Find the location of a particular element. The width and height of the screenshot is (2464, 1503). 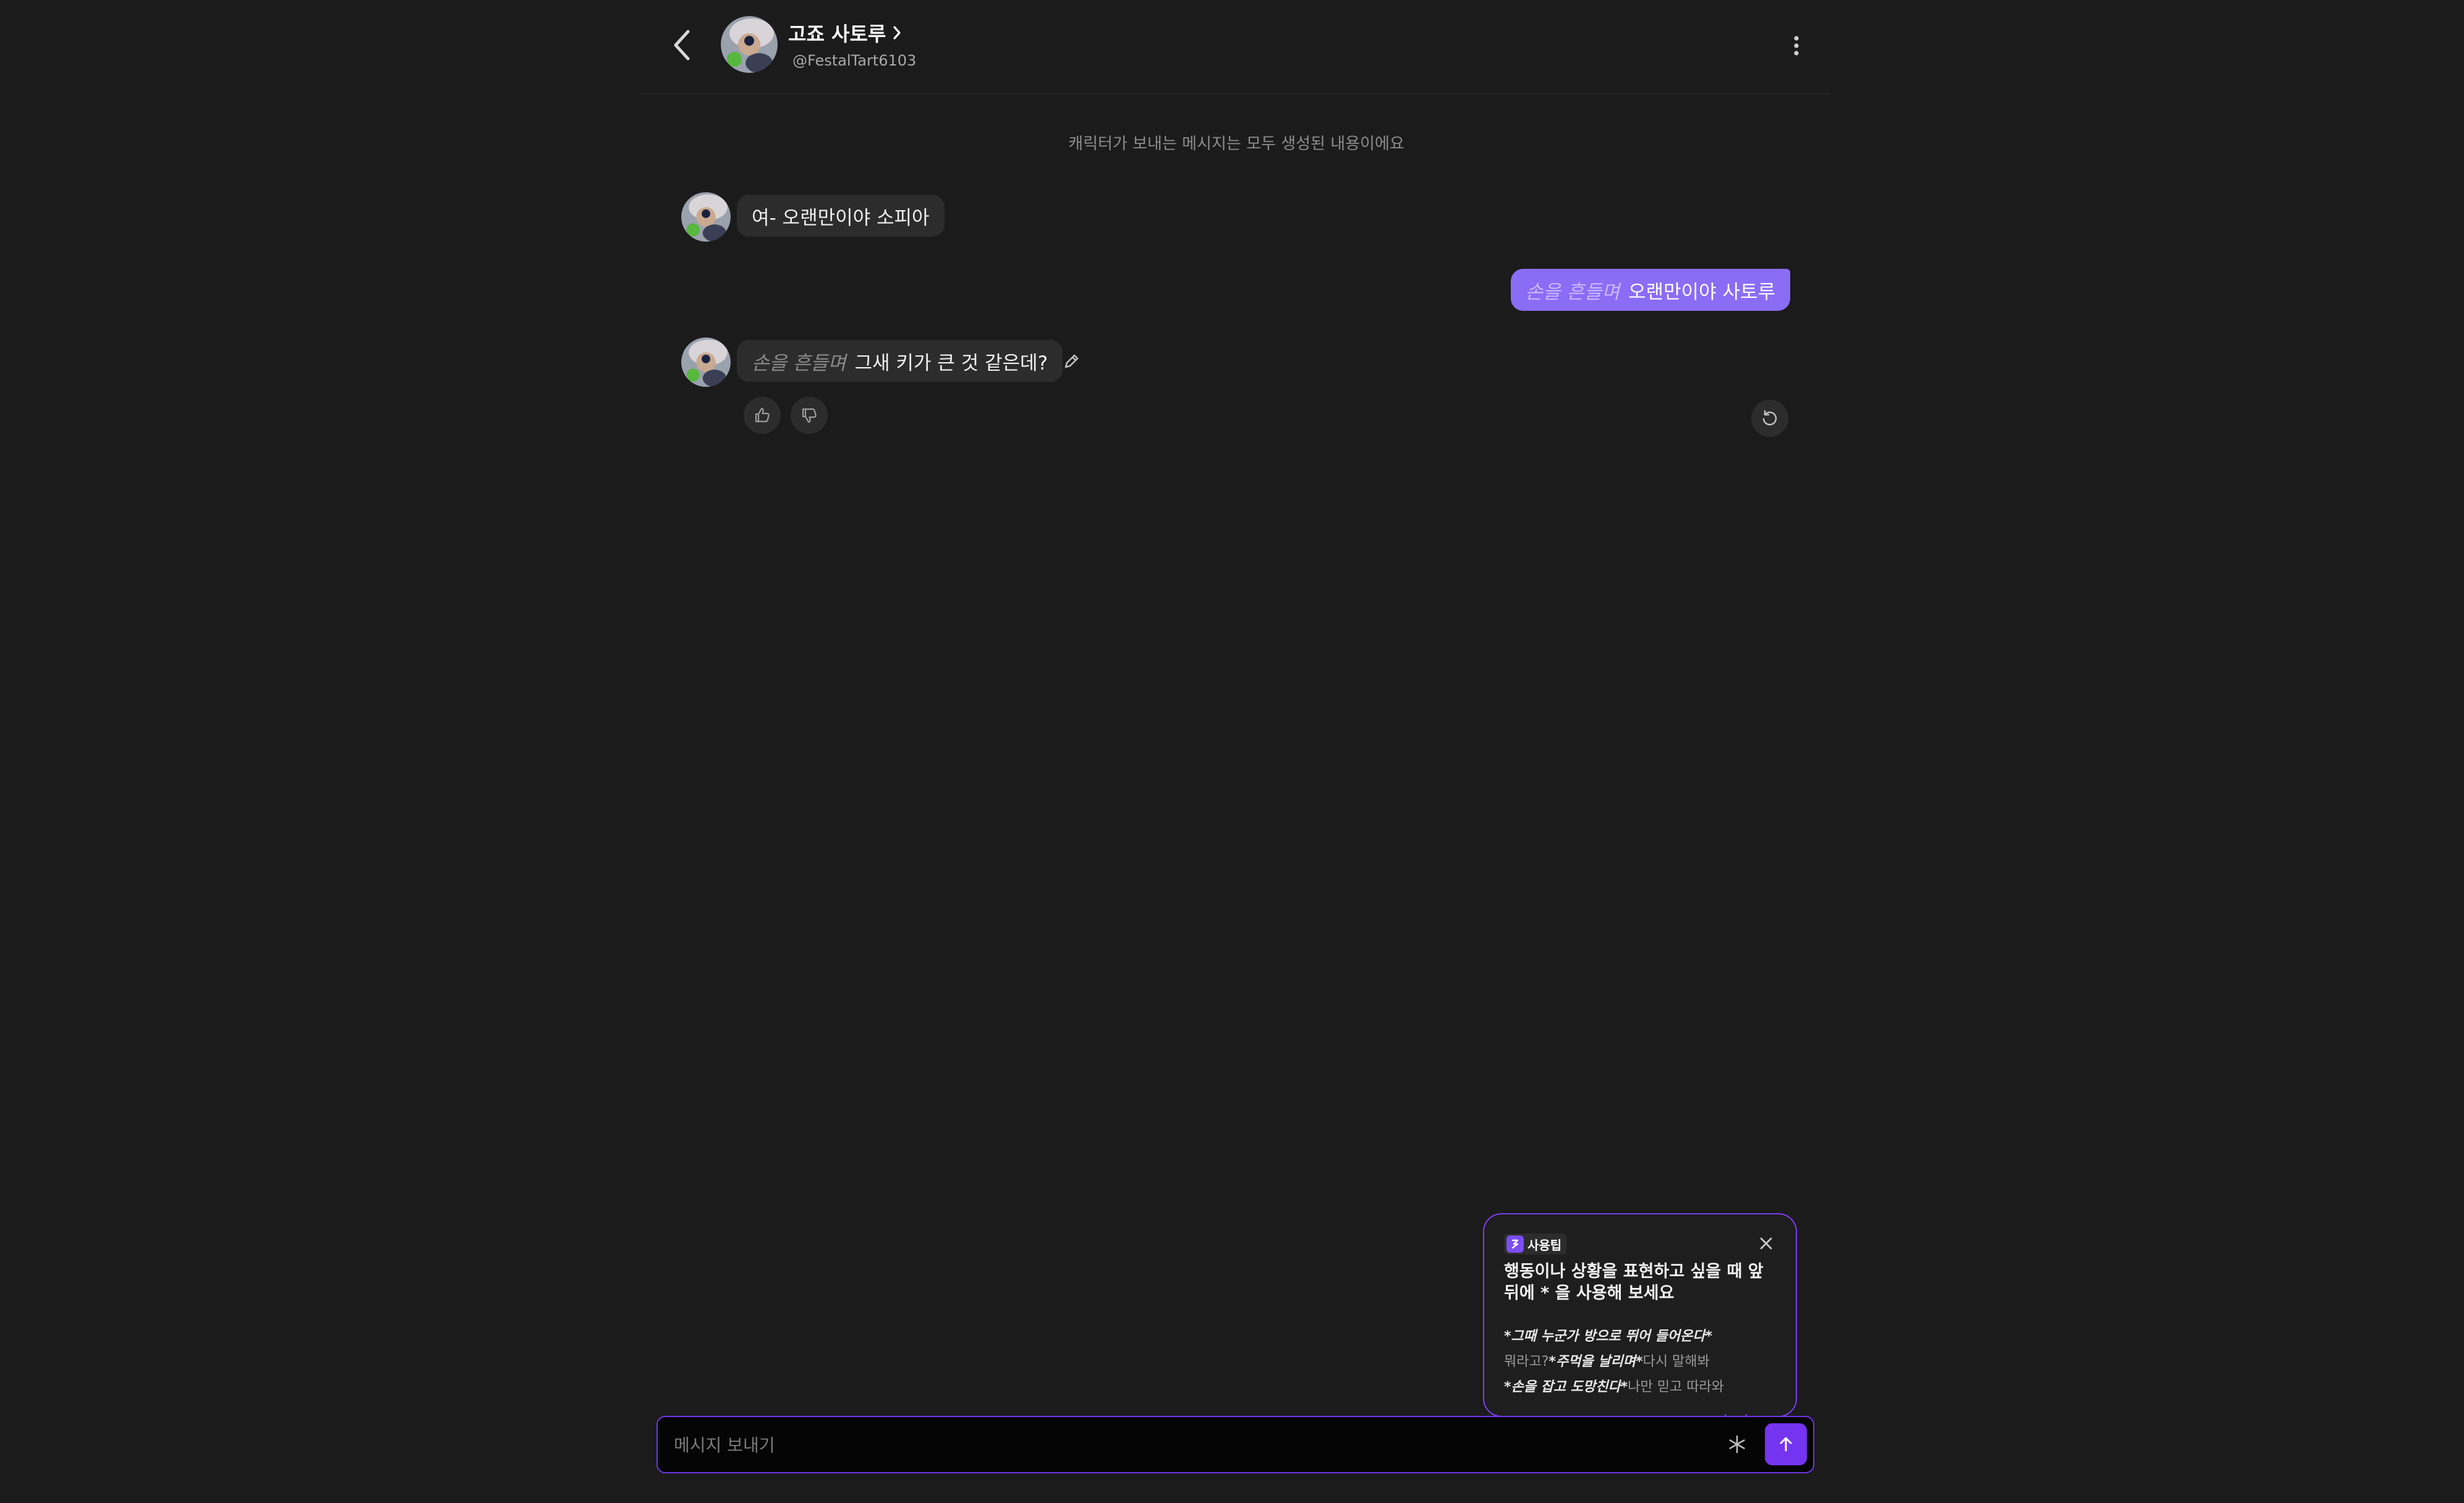

character-name-text: 고죠 사토루 is located at coordinates (837, 34).